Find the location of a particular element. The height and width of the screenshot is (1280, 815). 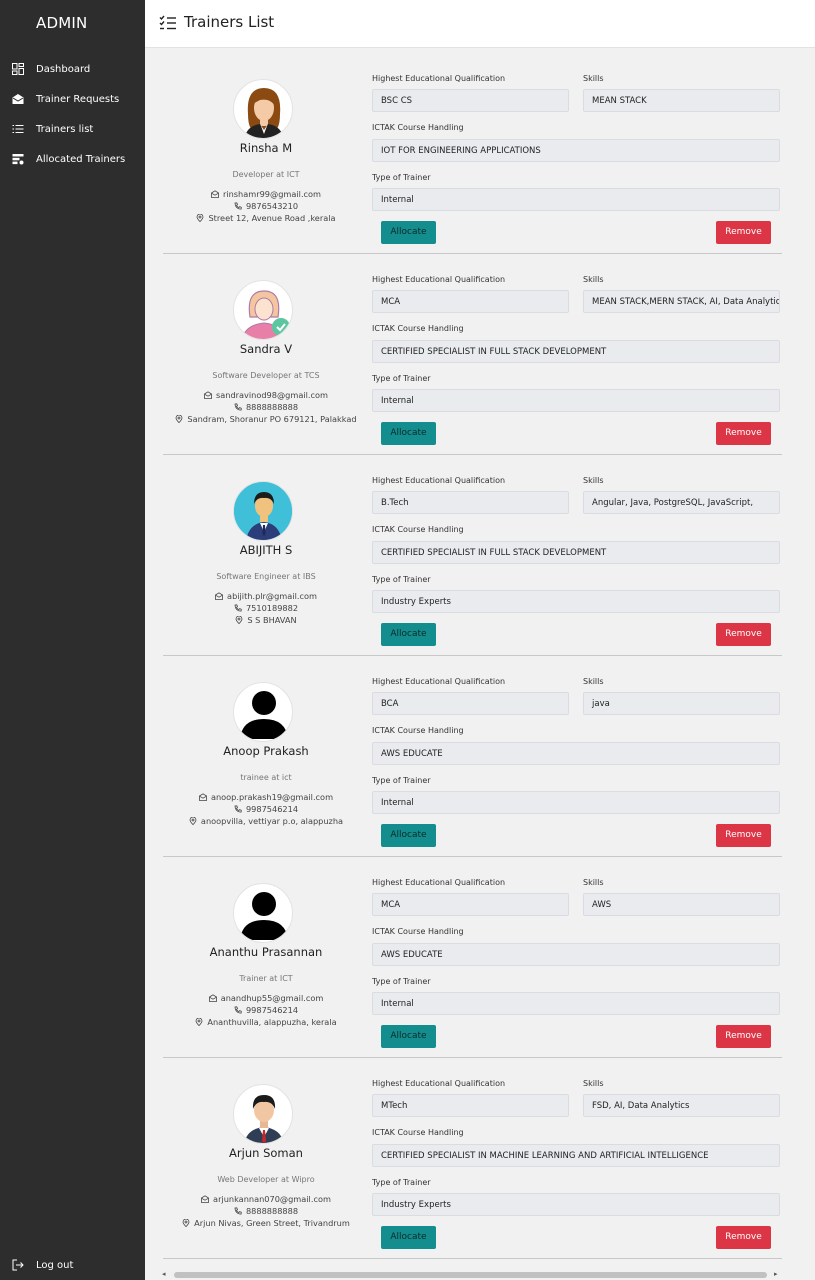

sidebar-item-trainer-requests: Trainer Requests is located at coordinates (65, 99).